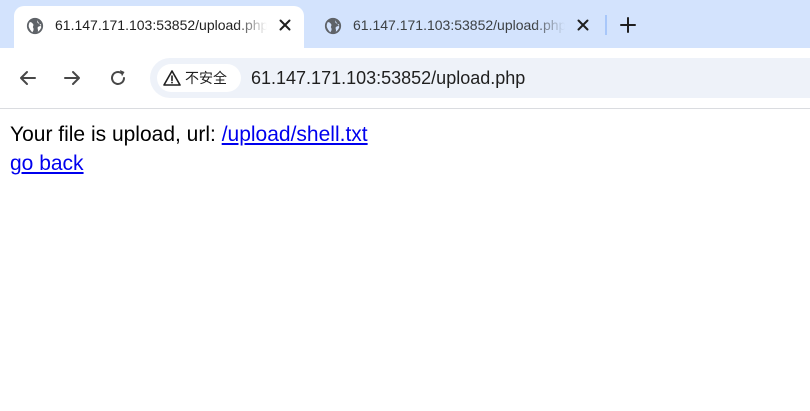 The height and width of the screenshot is (411, 810). I want to click on plus-icon, so click(628, 25).